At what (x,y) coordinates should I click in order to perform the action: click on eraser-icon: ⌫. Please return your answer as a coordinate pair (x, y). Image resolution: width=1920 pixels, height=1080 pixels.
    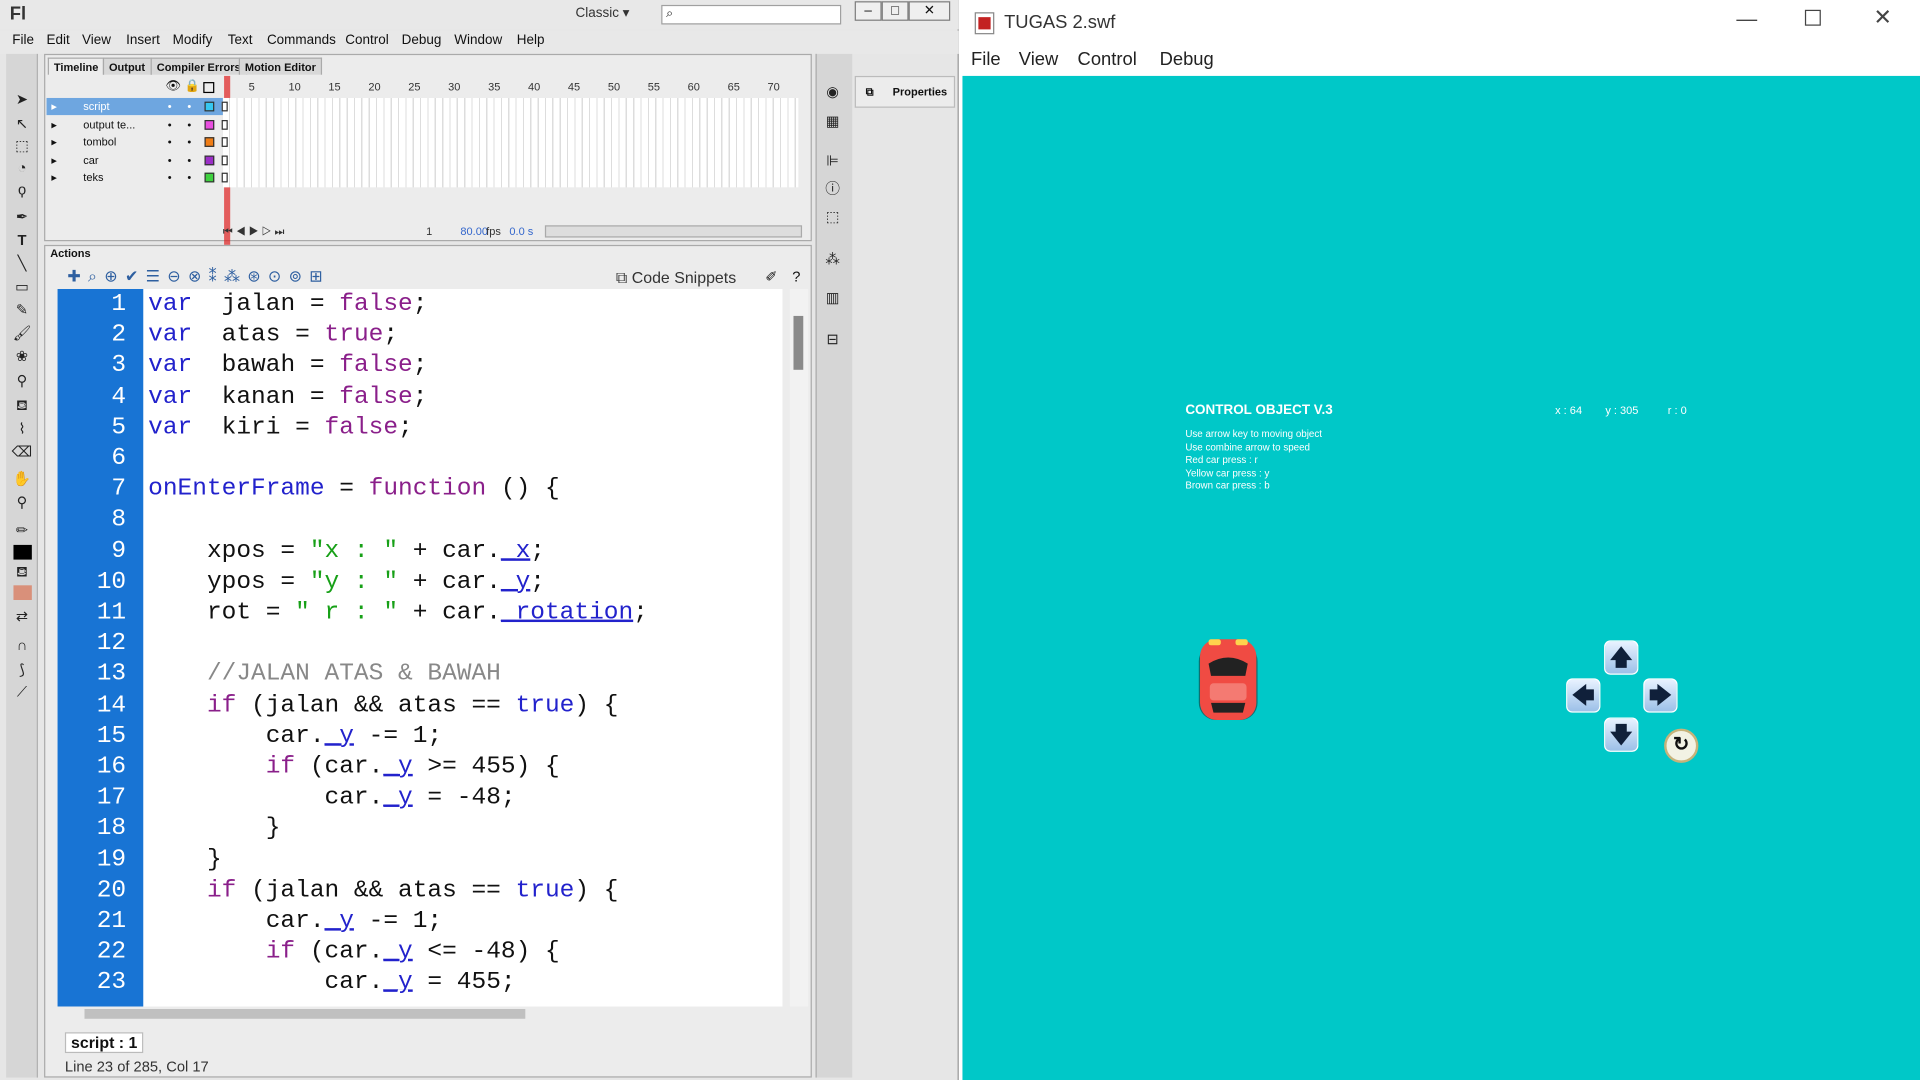
    Looking at the image, I should click on (22, 452).